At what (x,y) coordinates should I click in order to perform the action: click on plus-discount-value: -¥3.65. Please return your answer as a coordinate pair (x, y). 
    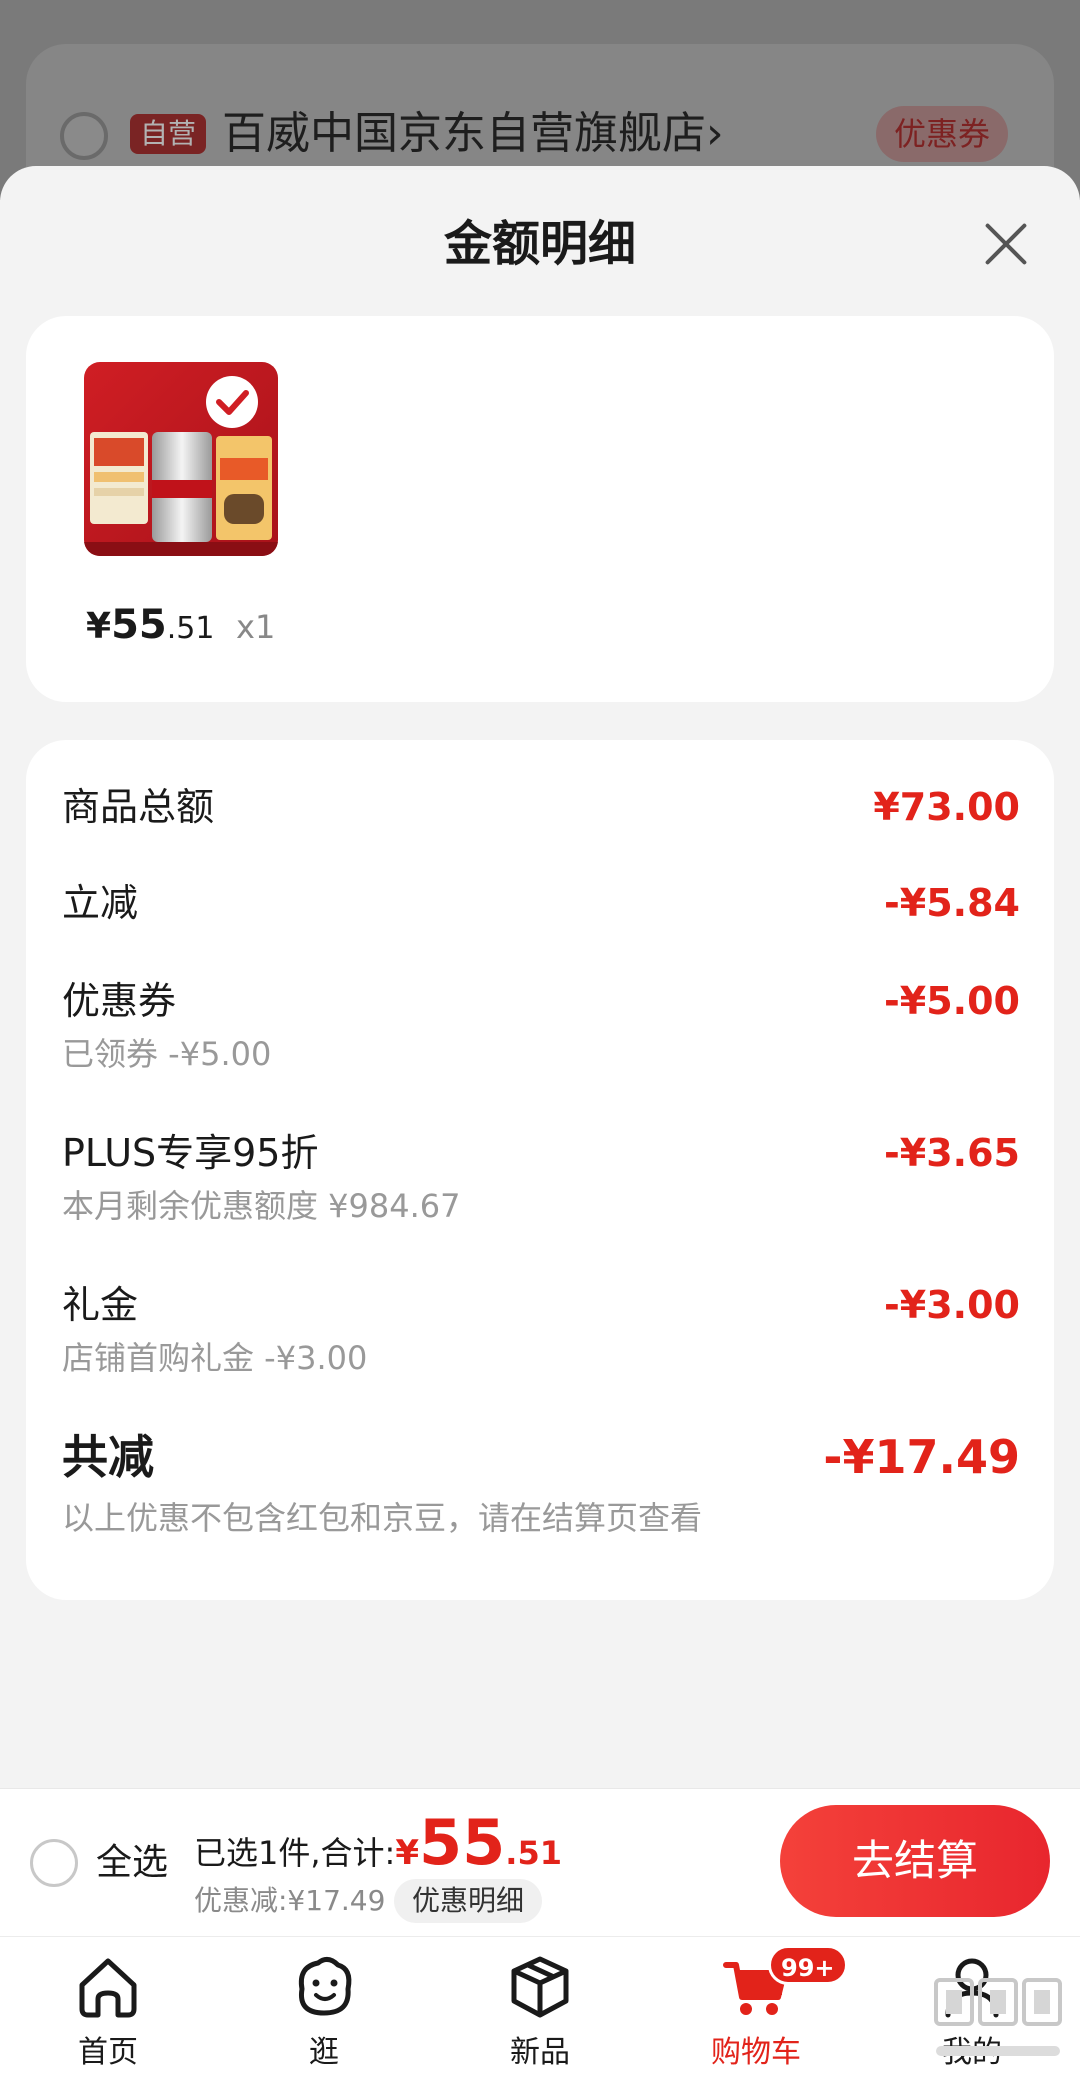
    Looking at the image, I should click on (952, 1153).